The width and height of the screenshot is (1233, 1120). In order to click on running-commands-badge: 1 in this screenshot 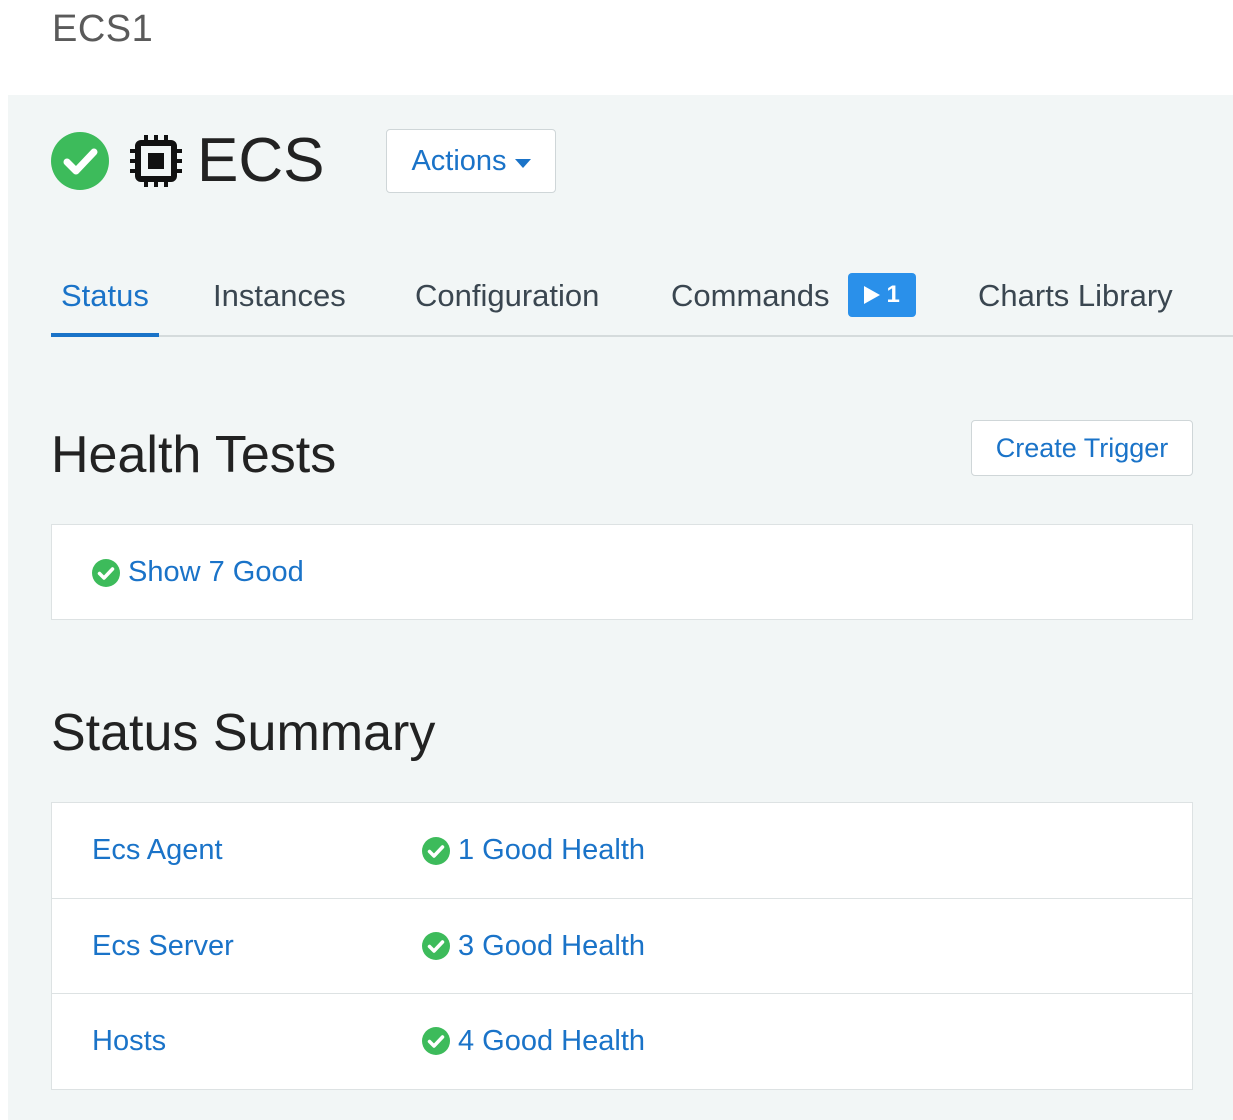, I will do `click(882, 294)`.